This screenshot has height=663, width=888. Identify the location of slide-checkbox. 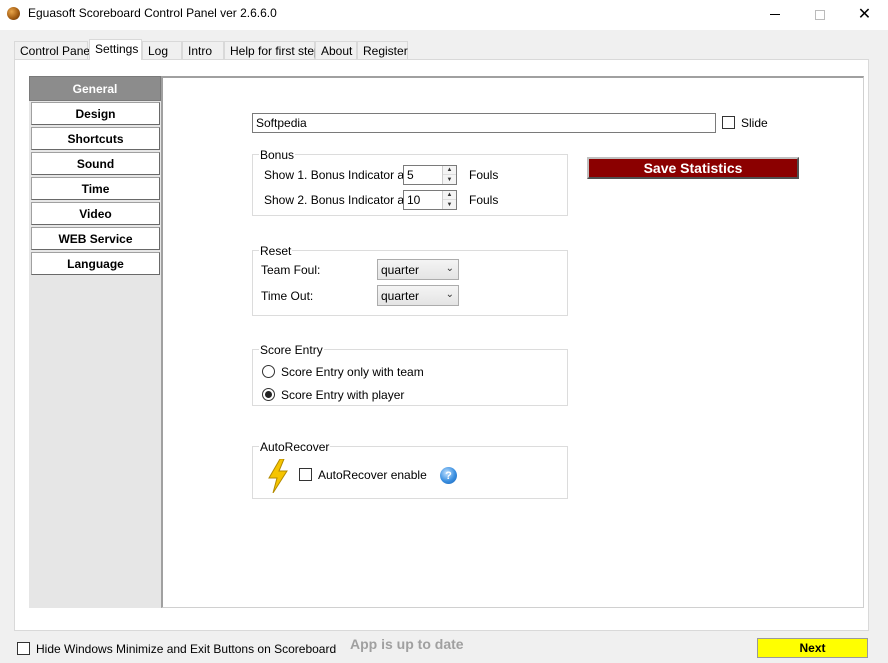
(728, 122).